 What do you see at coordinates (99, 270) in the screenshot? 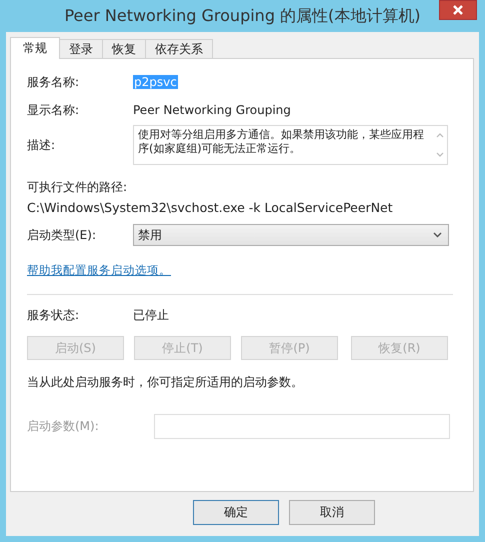
I see `help-link: 帮助我配置服务启动选项。` at bounding box center [99, 270].